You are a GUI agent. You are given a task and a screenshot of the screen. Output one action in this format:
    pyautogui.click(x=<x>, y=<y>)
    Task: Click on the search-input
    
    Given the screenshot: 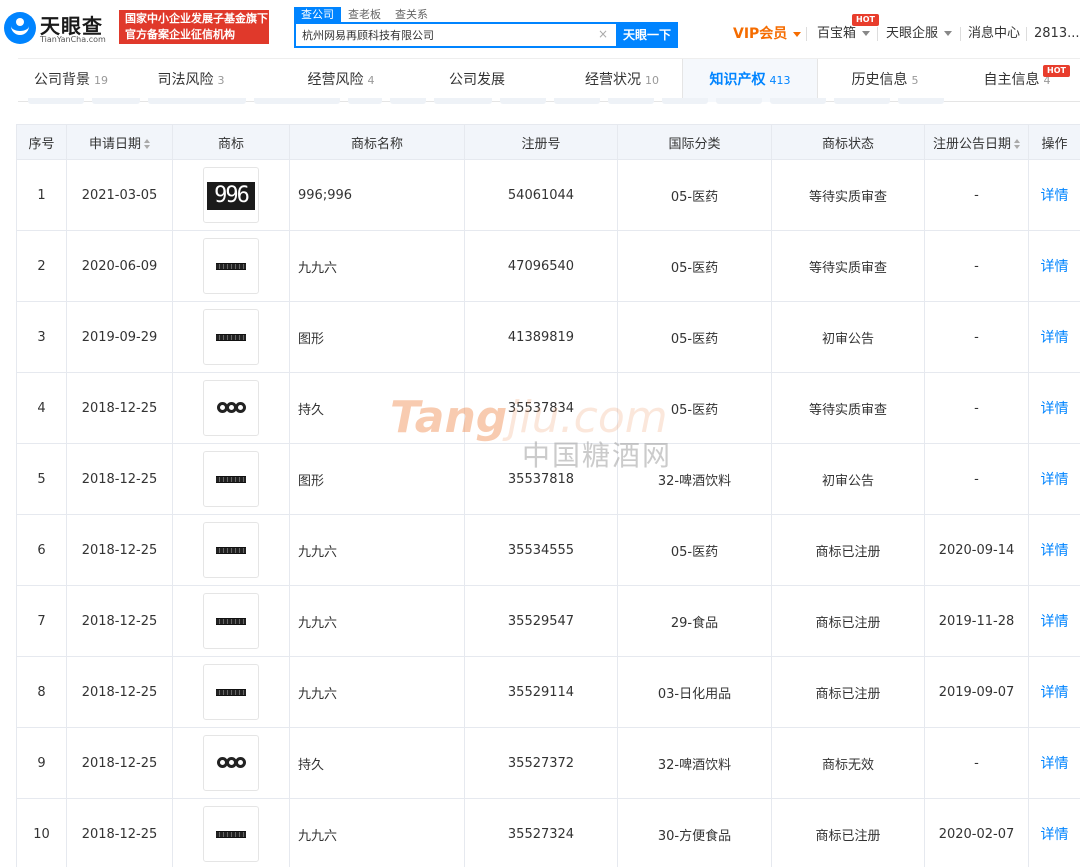 What is the action you would take?
    pyautogui.click(x=441, y=35)
    